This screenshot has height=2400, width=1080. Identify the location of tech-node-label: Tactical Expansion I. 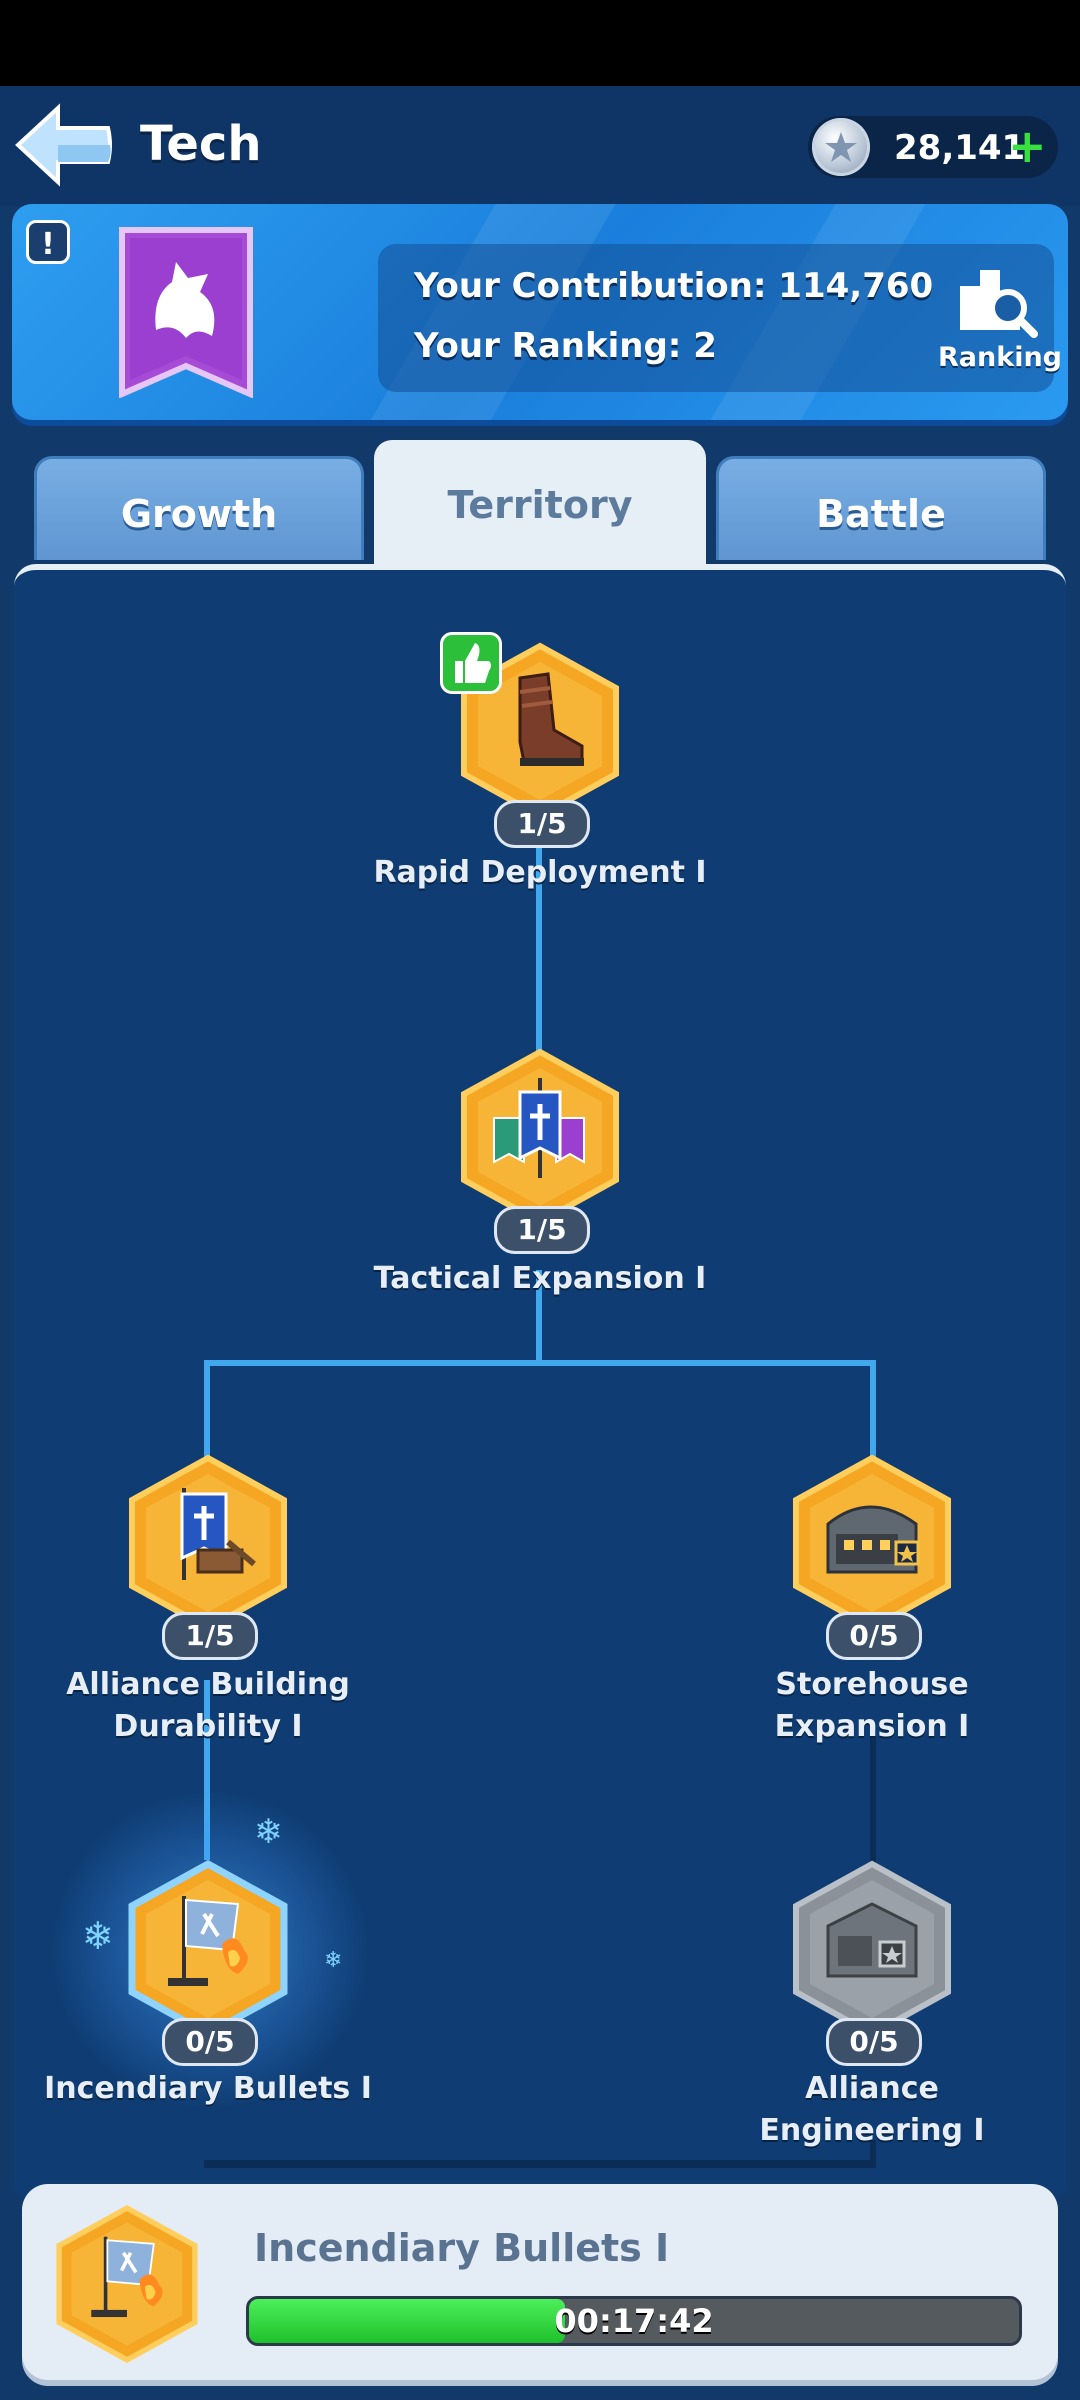
(540, 1278).